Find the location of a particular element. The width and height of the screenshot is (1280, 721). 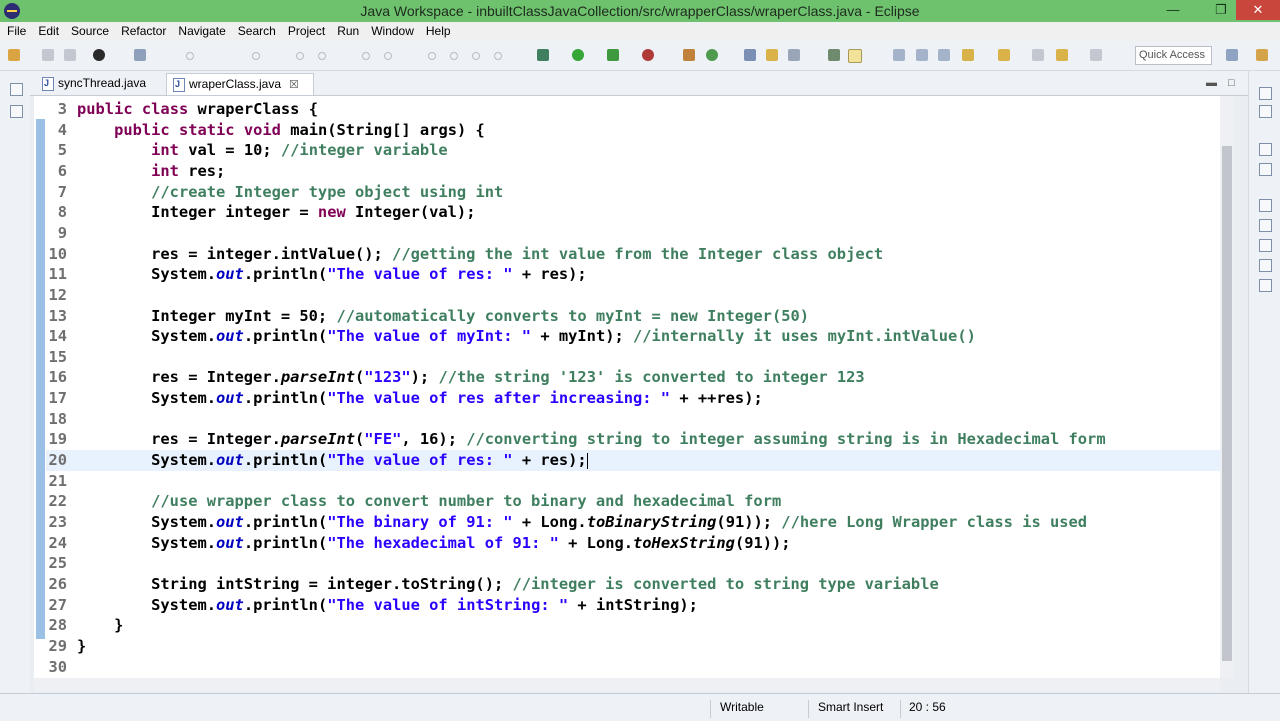

menu-run: Run is located at coordinates (347, 31).